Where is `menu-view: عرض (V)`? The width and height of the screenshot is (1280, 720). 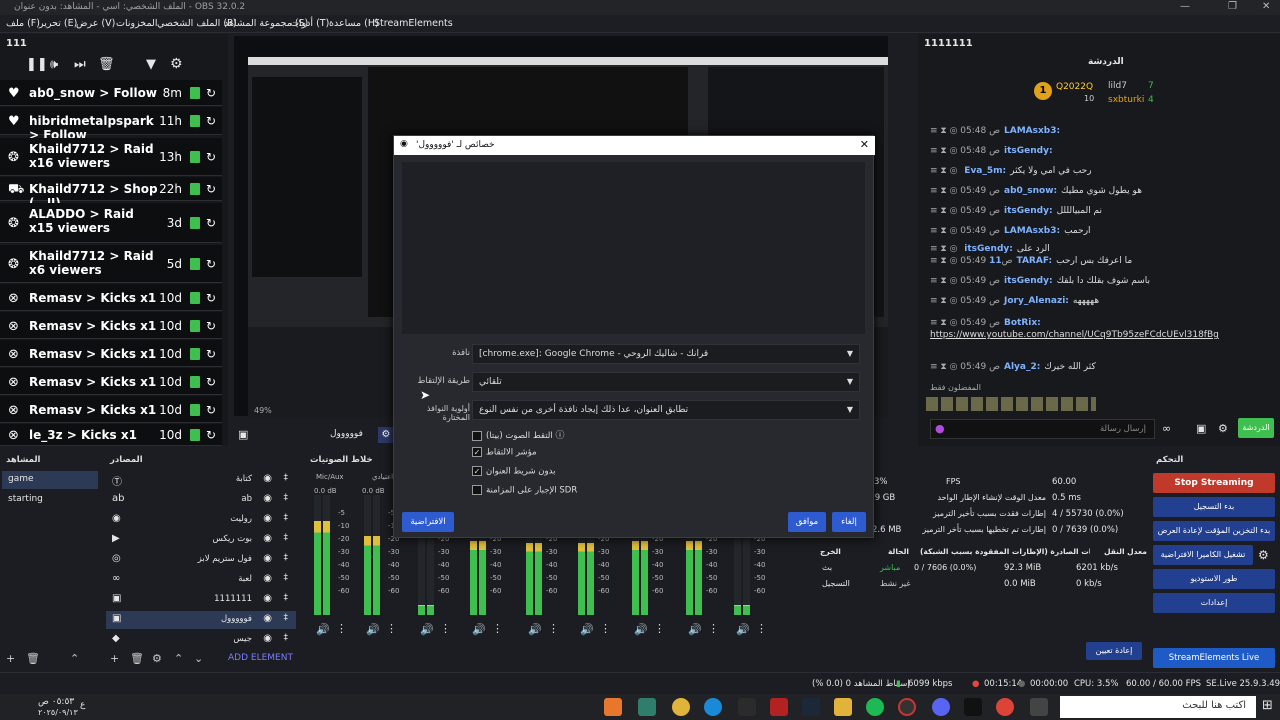
menu-view: عرض (V) is located at coordinates (95, 23).